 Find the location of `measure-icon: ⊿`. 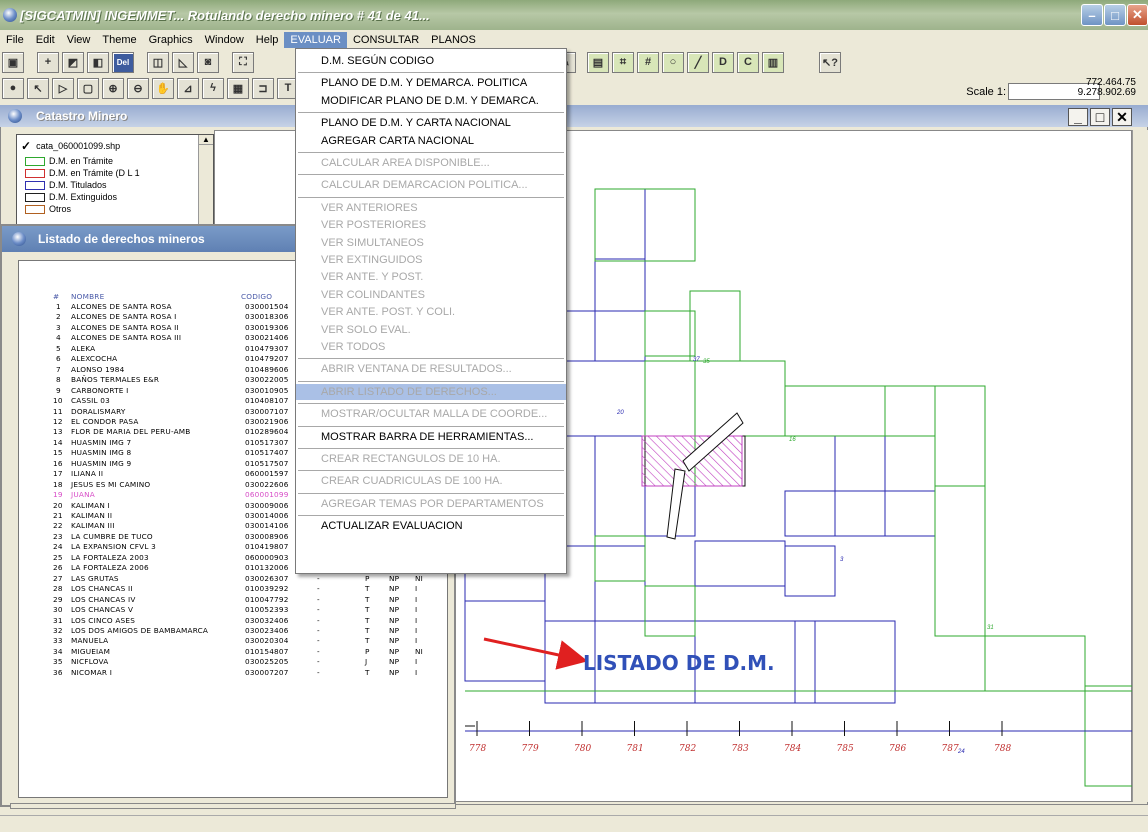

measure-icon: ⊿ is located at coordinates (188, 88).